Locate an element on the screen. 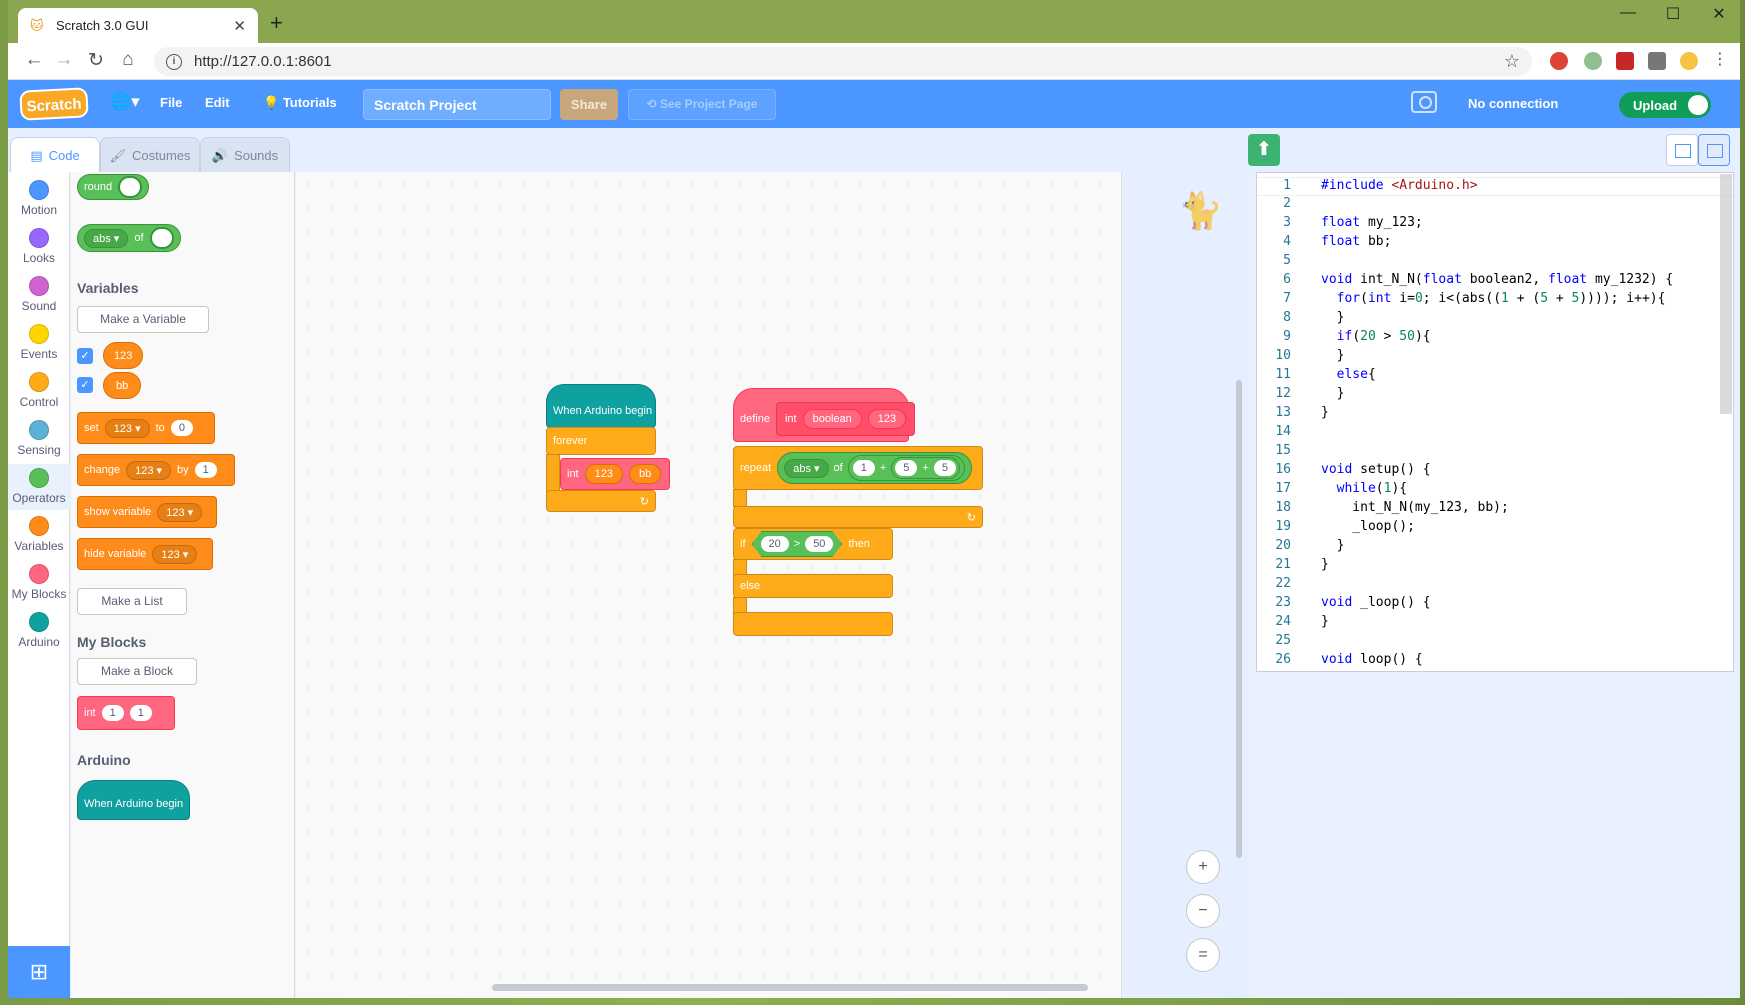 This screenshot has width=1745, height=1005. hat-when-arduino-begin: When Arduino begin is located at coordinates (601, 406).